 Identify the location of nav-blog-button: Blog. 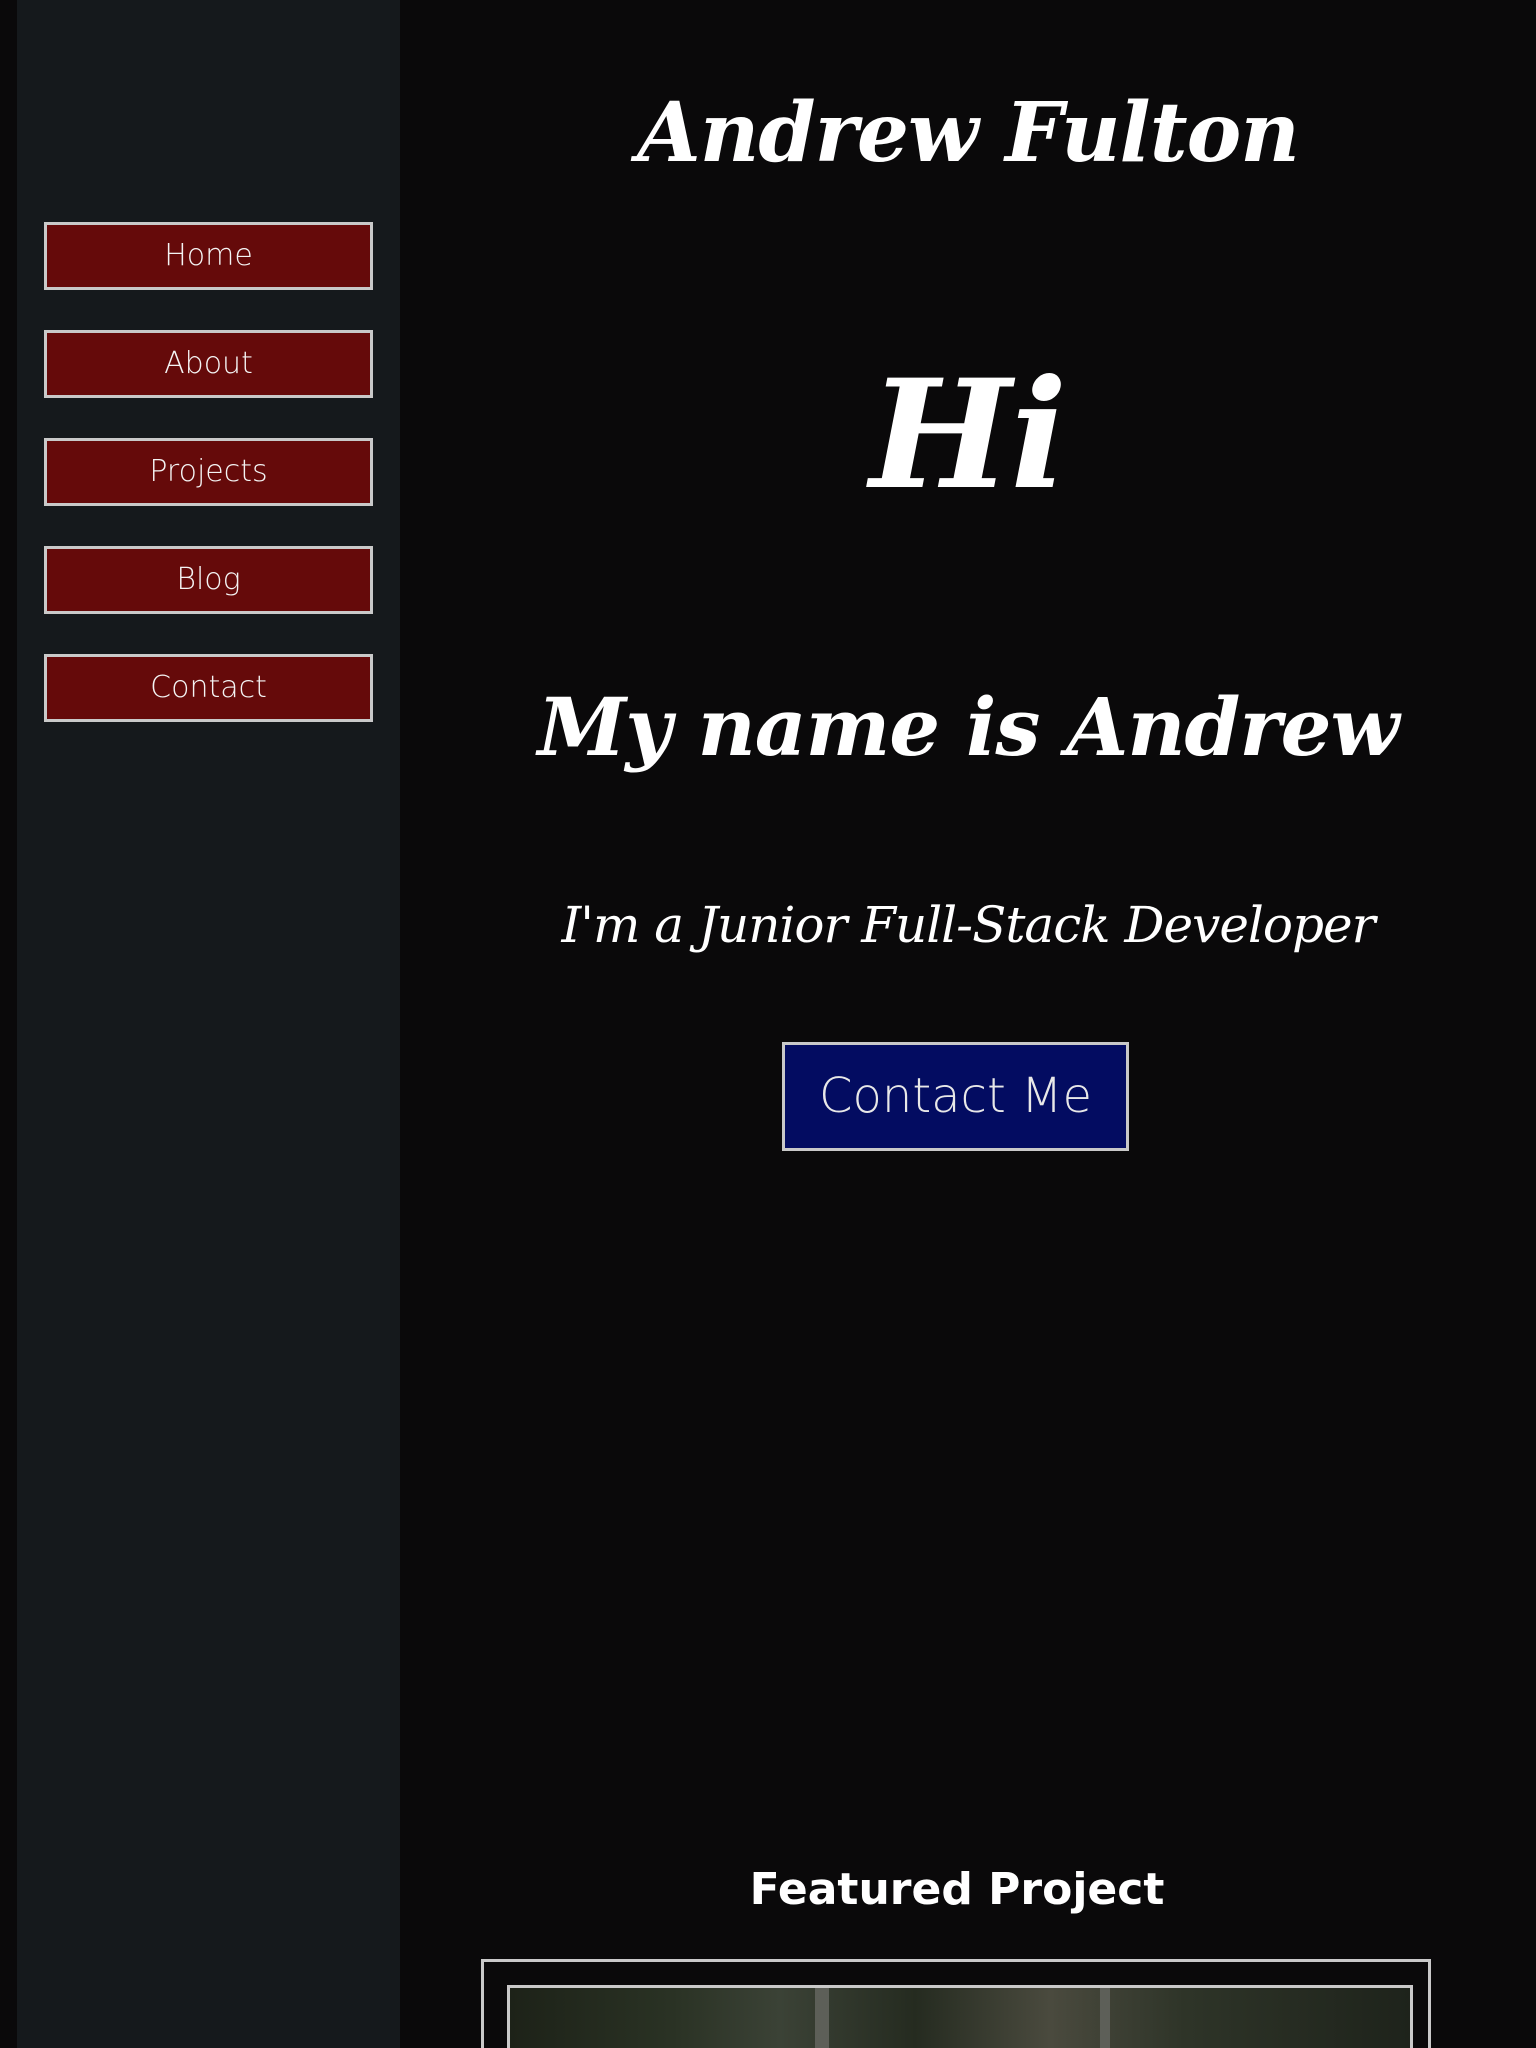
(208, 580).